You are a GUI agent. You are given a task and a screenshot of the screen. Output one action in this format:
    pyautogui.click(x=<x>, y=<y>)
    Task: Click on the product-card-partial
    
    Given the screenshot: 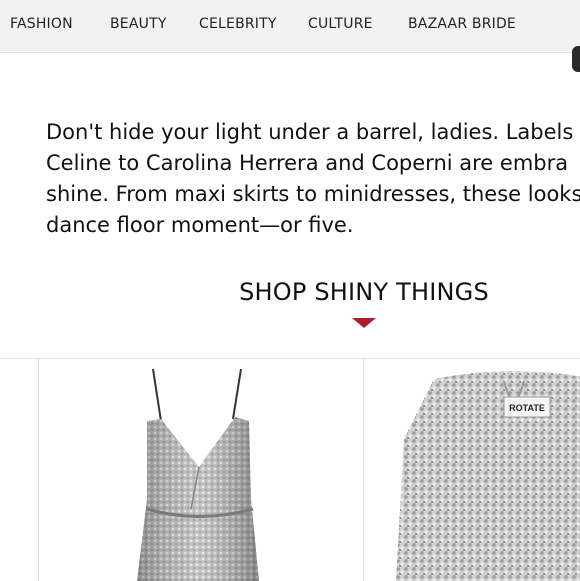 What is the action you would take?
    pyautogui.click(x=19, y=470)
    